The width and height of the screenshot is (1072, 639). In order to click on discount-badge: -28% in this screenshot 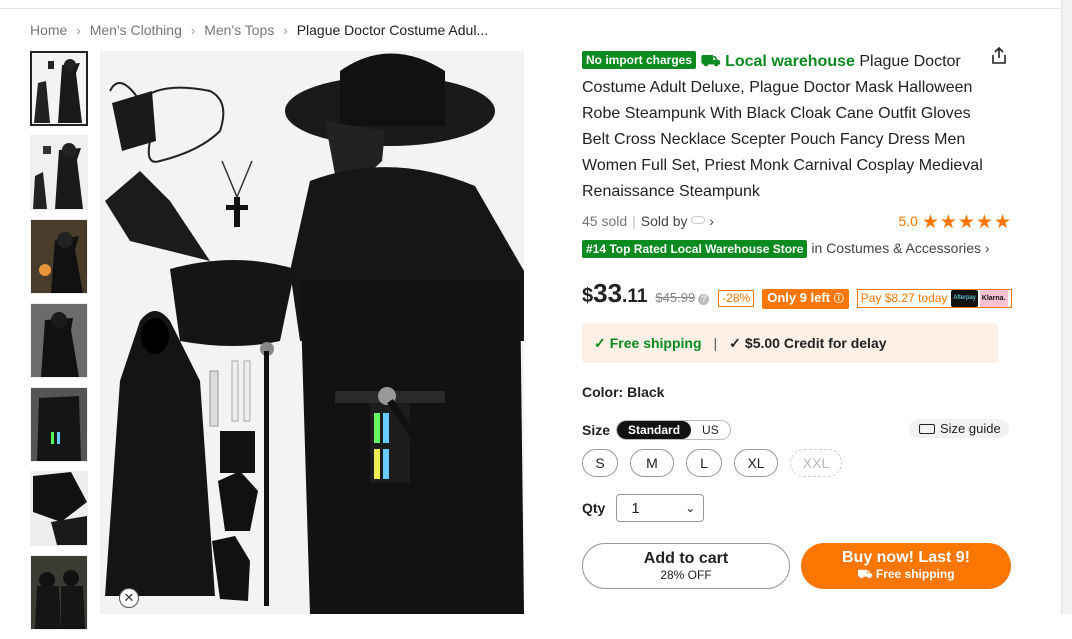, I will do `click(736, 298)`.